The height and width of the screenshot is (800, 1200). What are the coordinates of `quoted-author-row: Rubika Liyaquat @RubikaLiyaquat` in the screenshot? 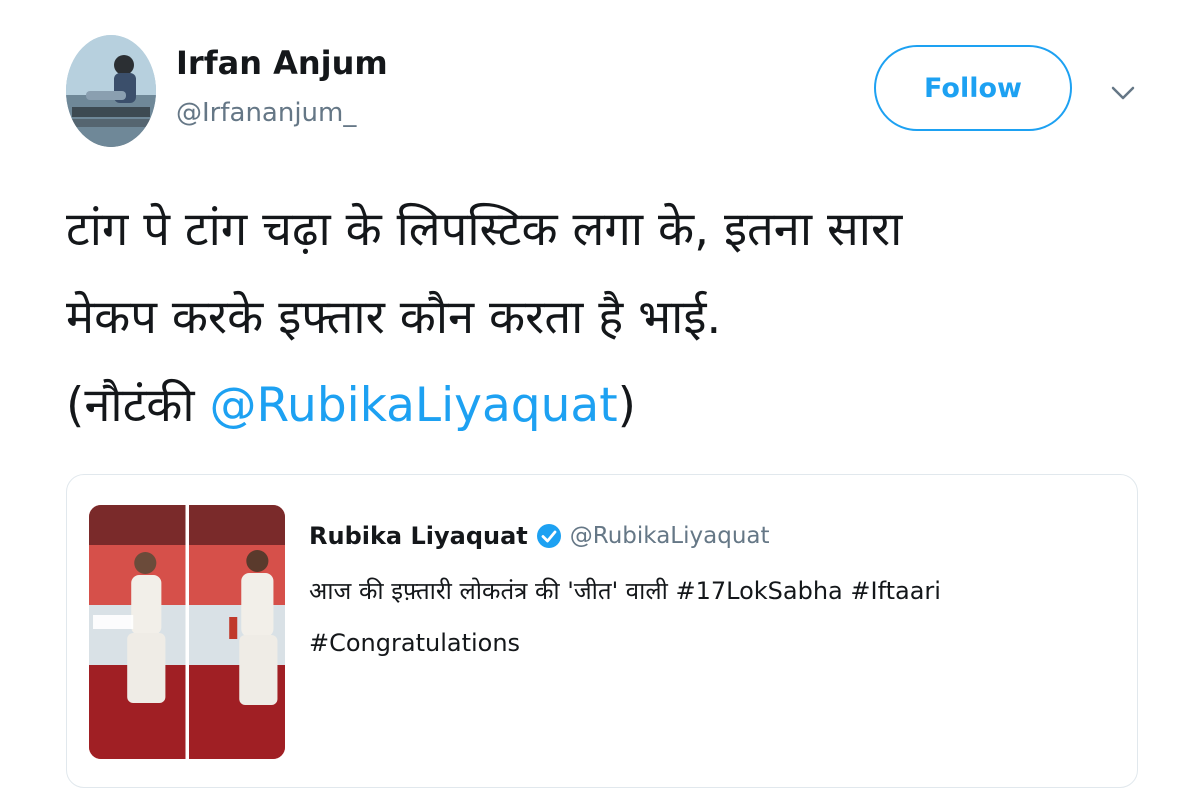 It's located at (539, 536).